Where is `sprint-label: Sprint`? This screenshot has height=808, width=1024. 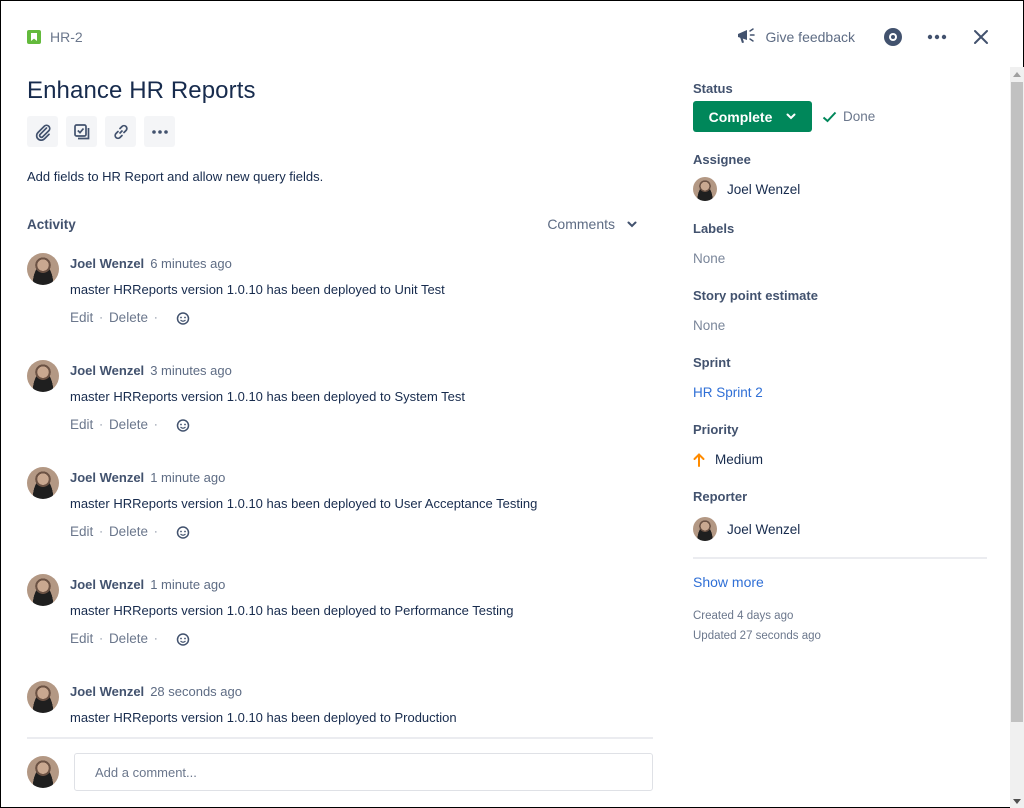 sprint-label: Sprint is located at coordinates (712, 362).